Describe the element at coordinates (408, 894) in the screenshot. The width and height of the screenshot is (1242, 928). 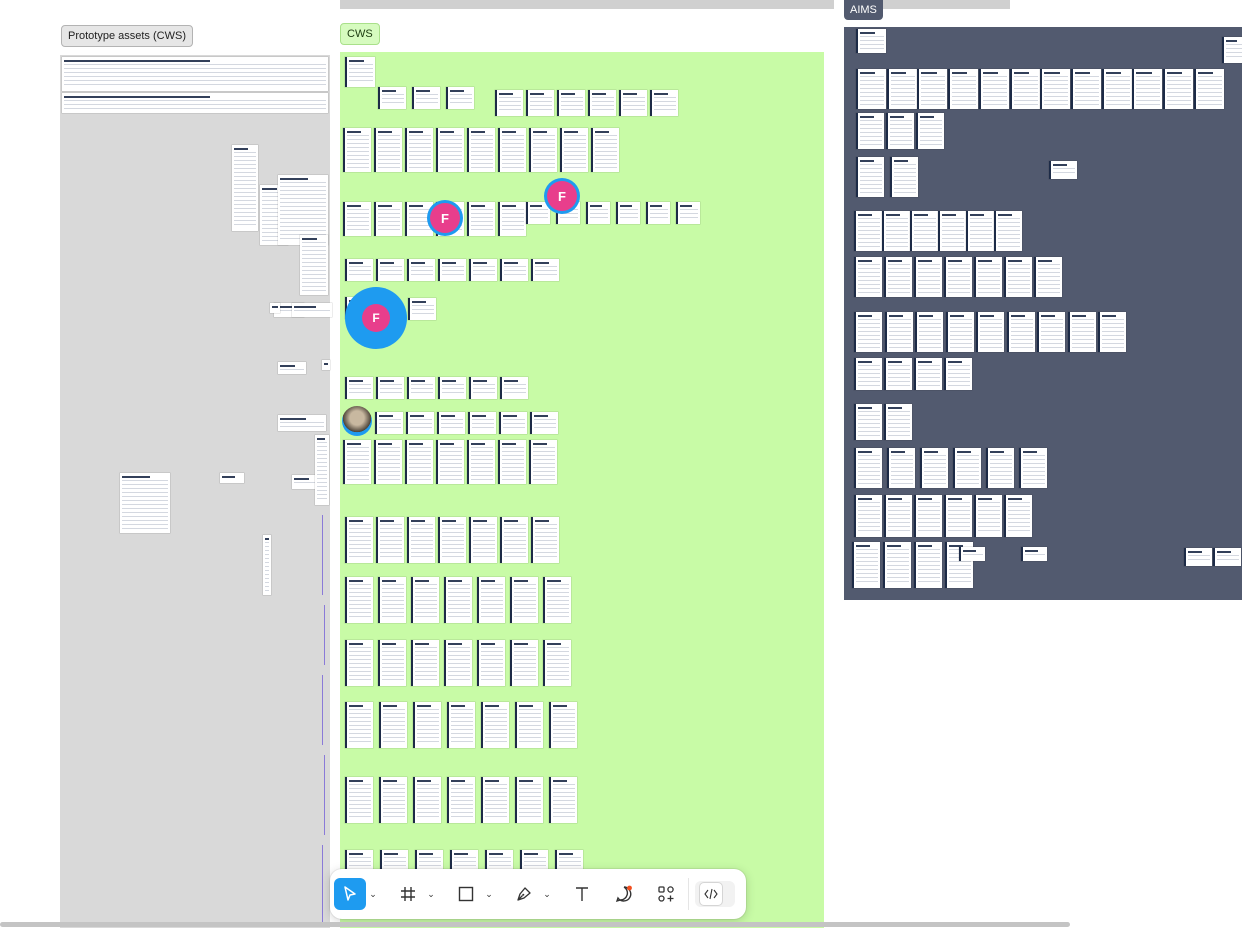
I see `frame-tool-button` at that location.